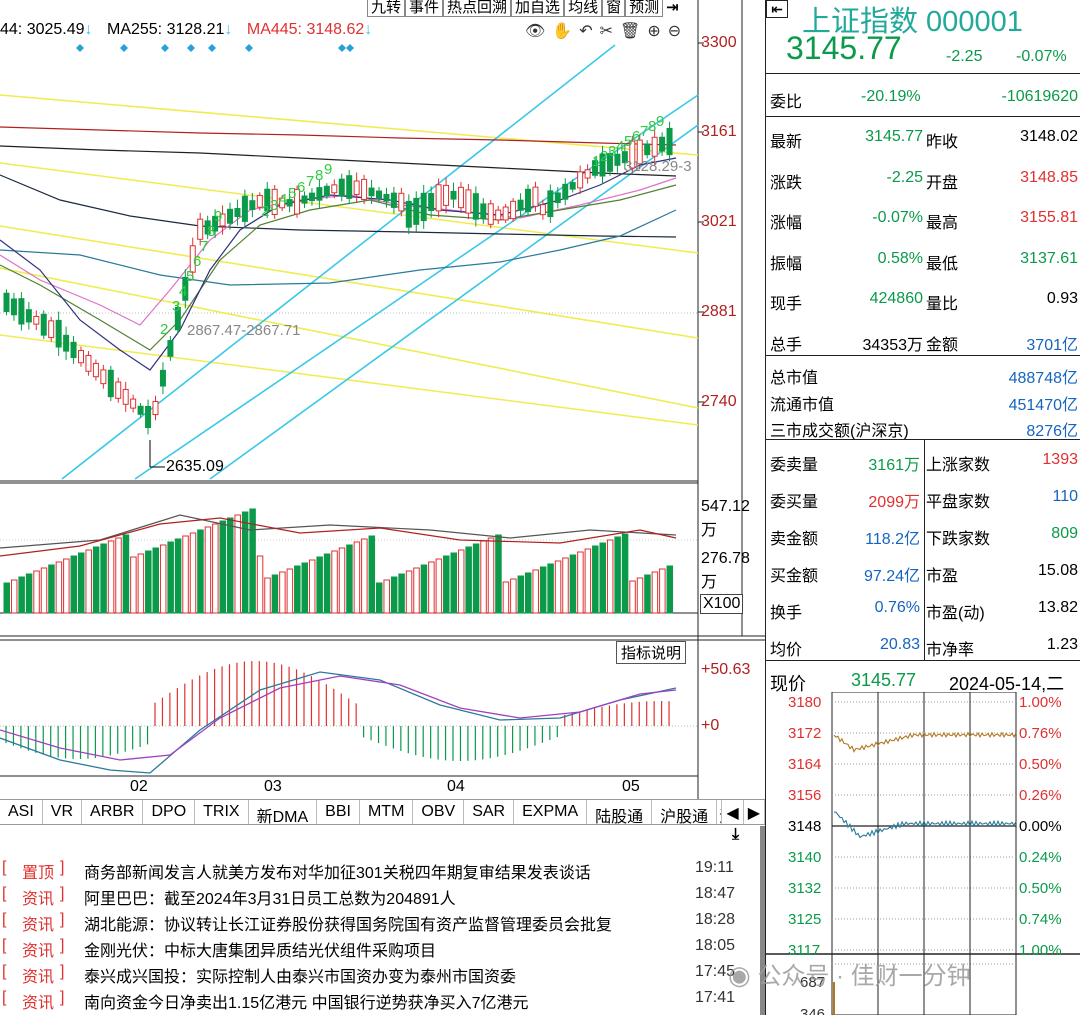 The height and width of the screenshot is (1015, 1080). What do you see at coordinates (222, 812) in the screenshot?
I see `tab-trix: TRIX` at bounding box center [222, 812].